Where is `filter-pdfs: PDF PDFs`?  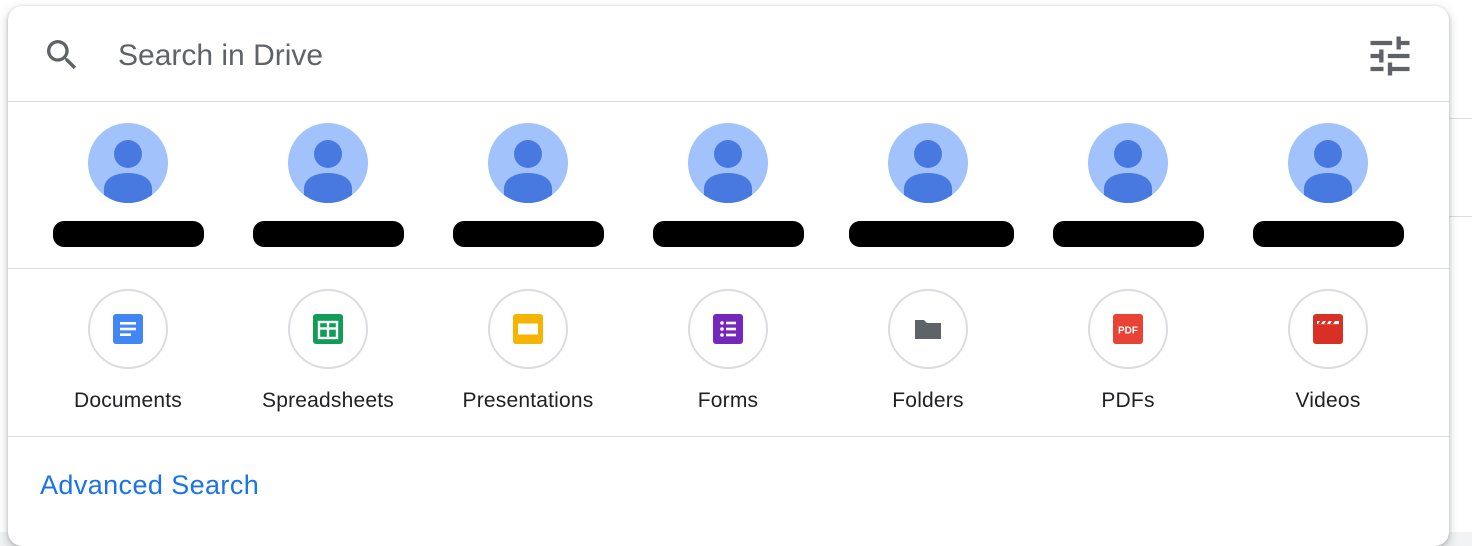
filter-pdfs: PDF PDFs is located at coordinates (1128, 352).